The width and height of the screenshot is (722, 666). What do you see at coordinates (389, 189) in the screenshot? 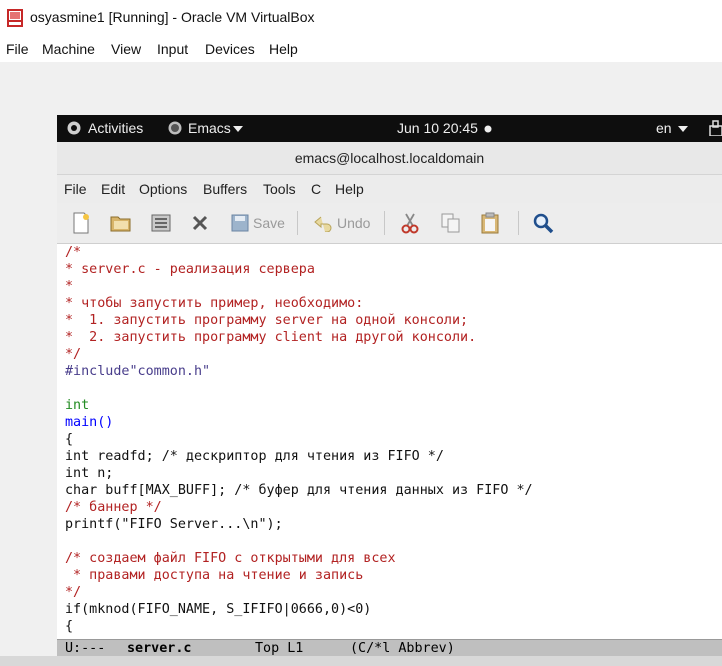
I see `emacs-menubar: File Edit Options Buffers Tools C Help` at bounding box center [389, 189].